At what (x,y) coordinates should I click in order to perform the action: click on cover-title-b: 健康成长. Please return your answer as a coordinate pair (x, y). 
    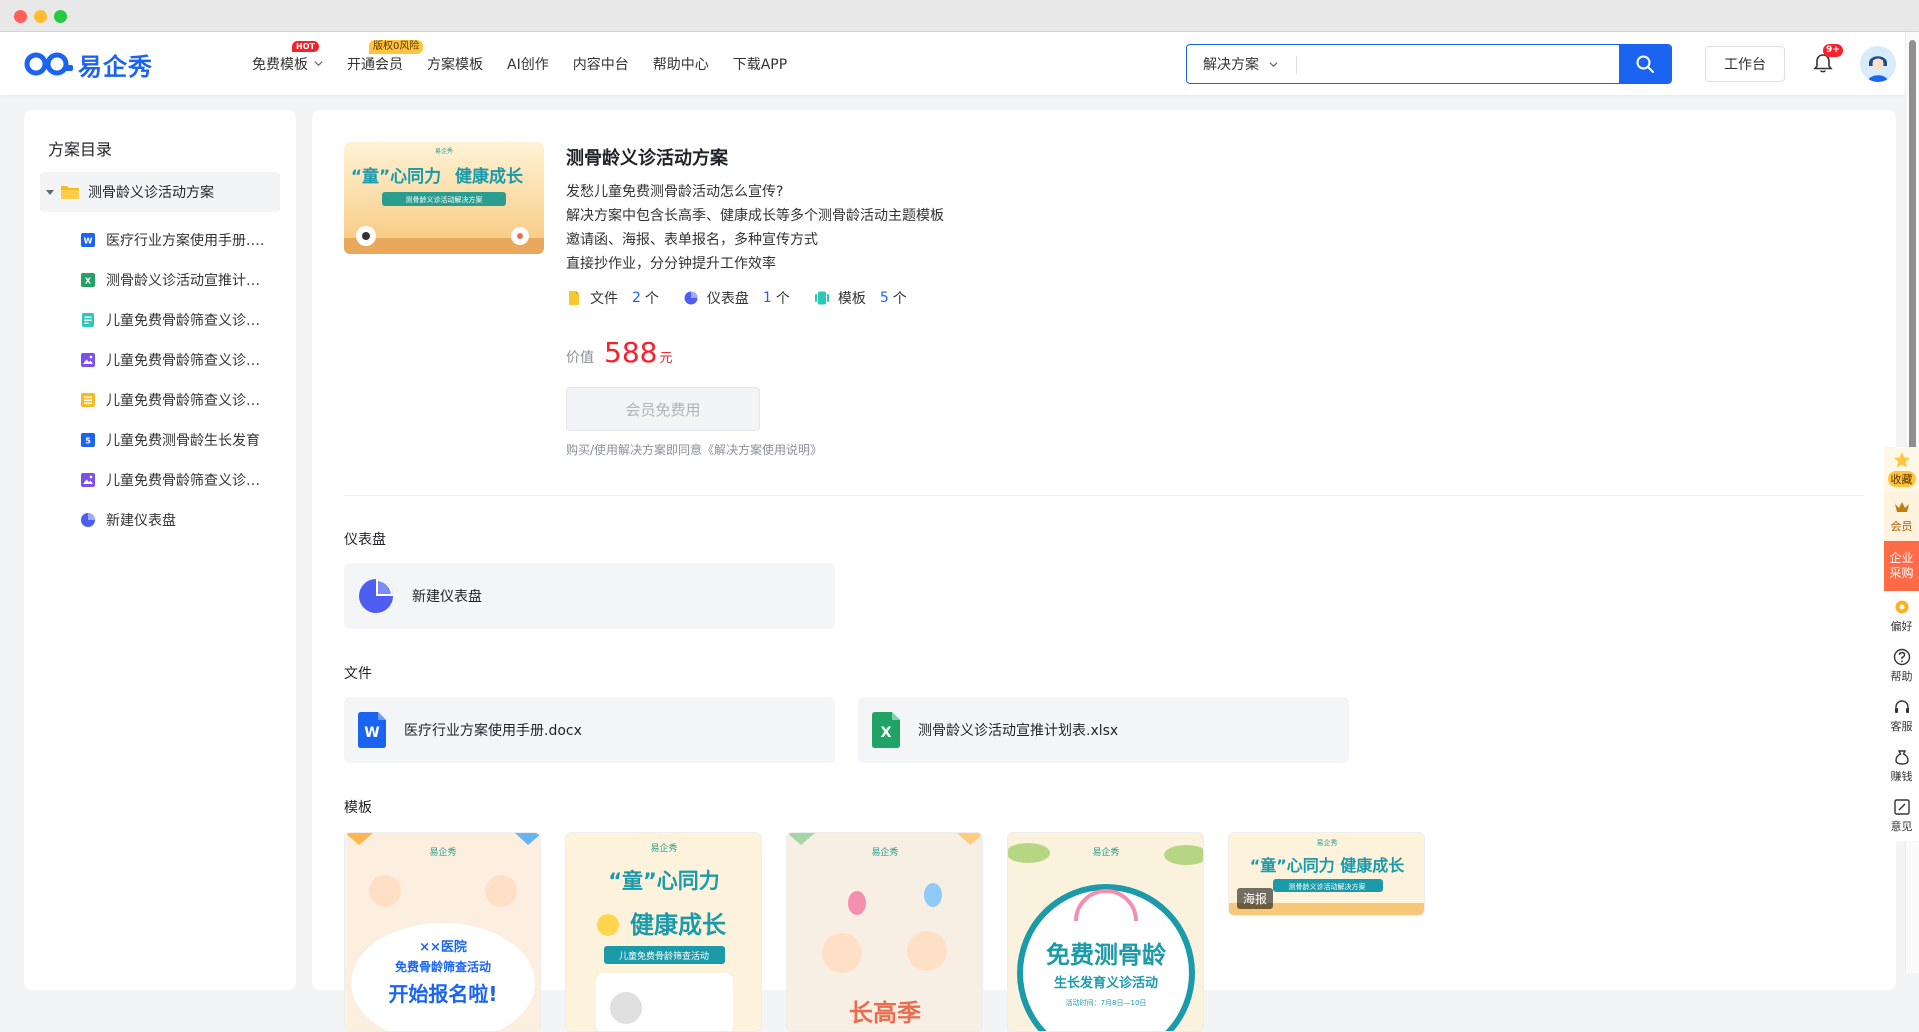
    Looking at the image, I should click on (489, 176).